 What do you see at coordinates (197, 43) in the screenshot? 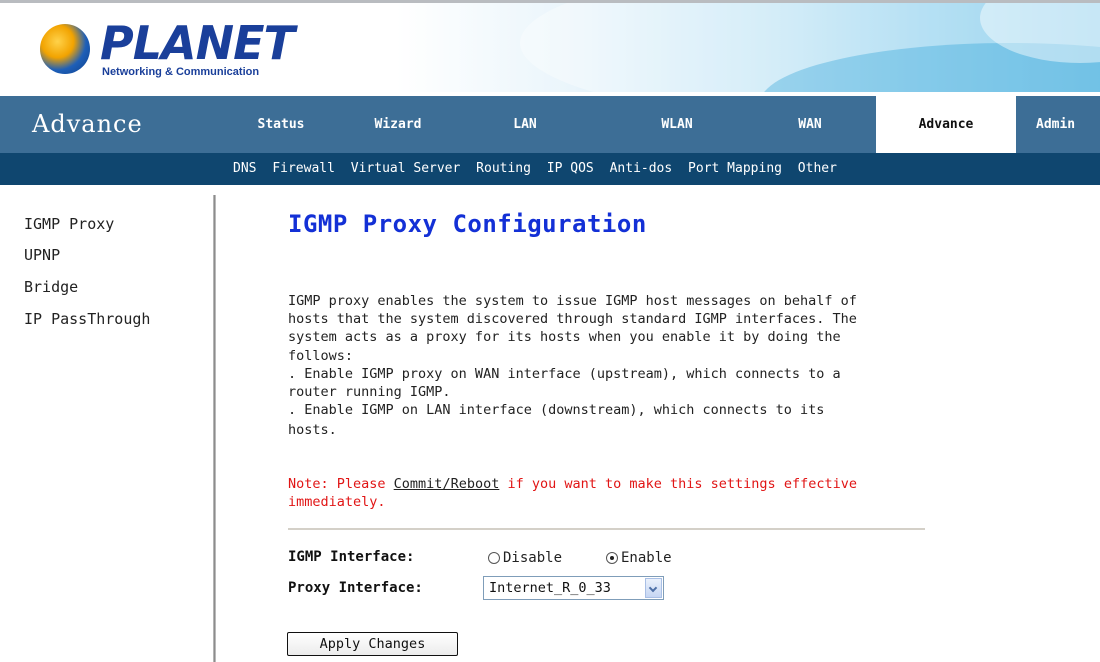
I see `logo-brand-text: PLANET` at bounding box center [197, 43].